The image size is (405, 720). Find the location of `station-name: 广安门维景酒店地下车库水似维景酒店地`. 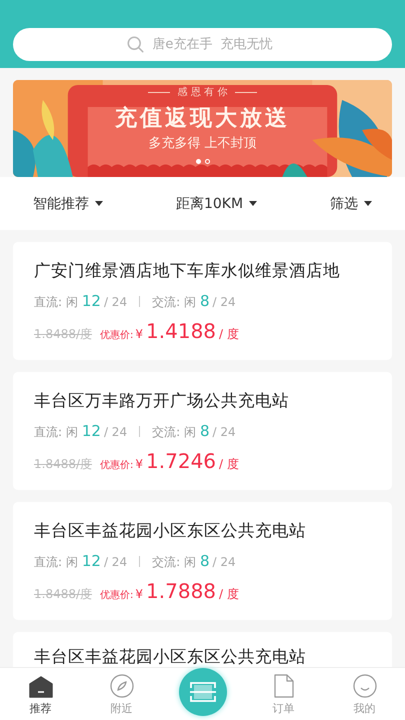

station-name: 广安门维景酒店地下车库水似维景酒店地 is located at coordinates (187, 271).